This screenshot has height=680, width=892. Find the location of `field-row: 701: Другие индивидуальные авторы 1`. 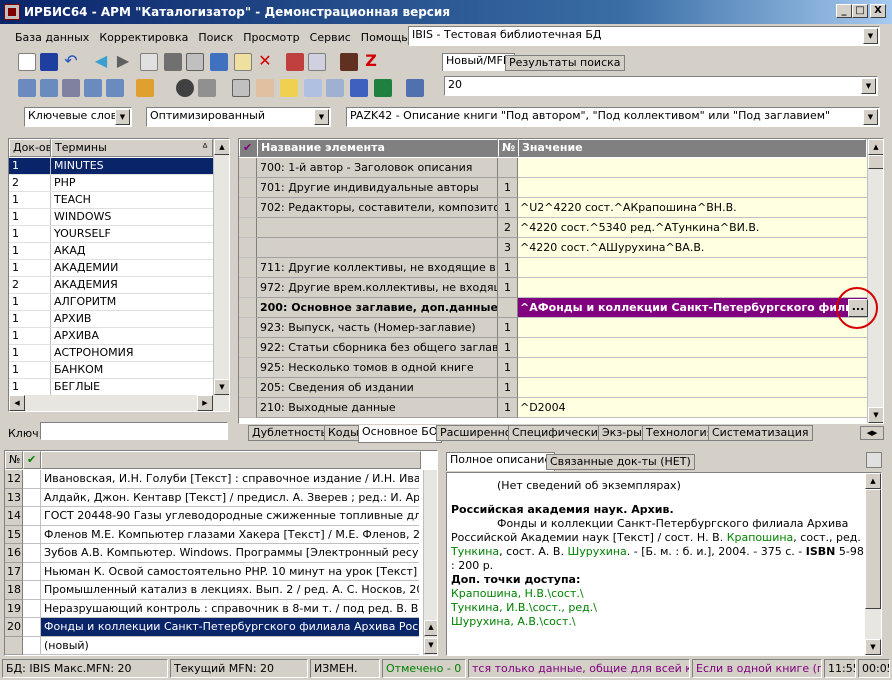

field-row: 701: Другие индивидуальные авторы 1 is located at coordinates (553, 188).